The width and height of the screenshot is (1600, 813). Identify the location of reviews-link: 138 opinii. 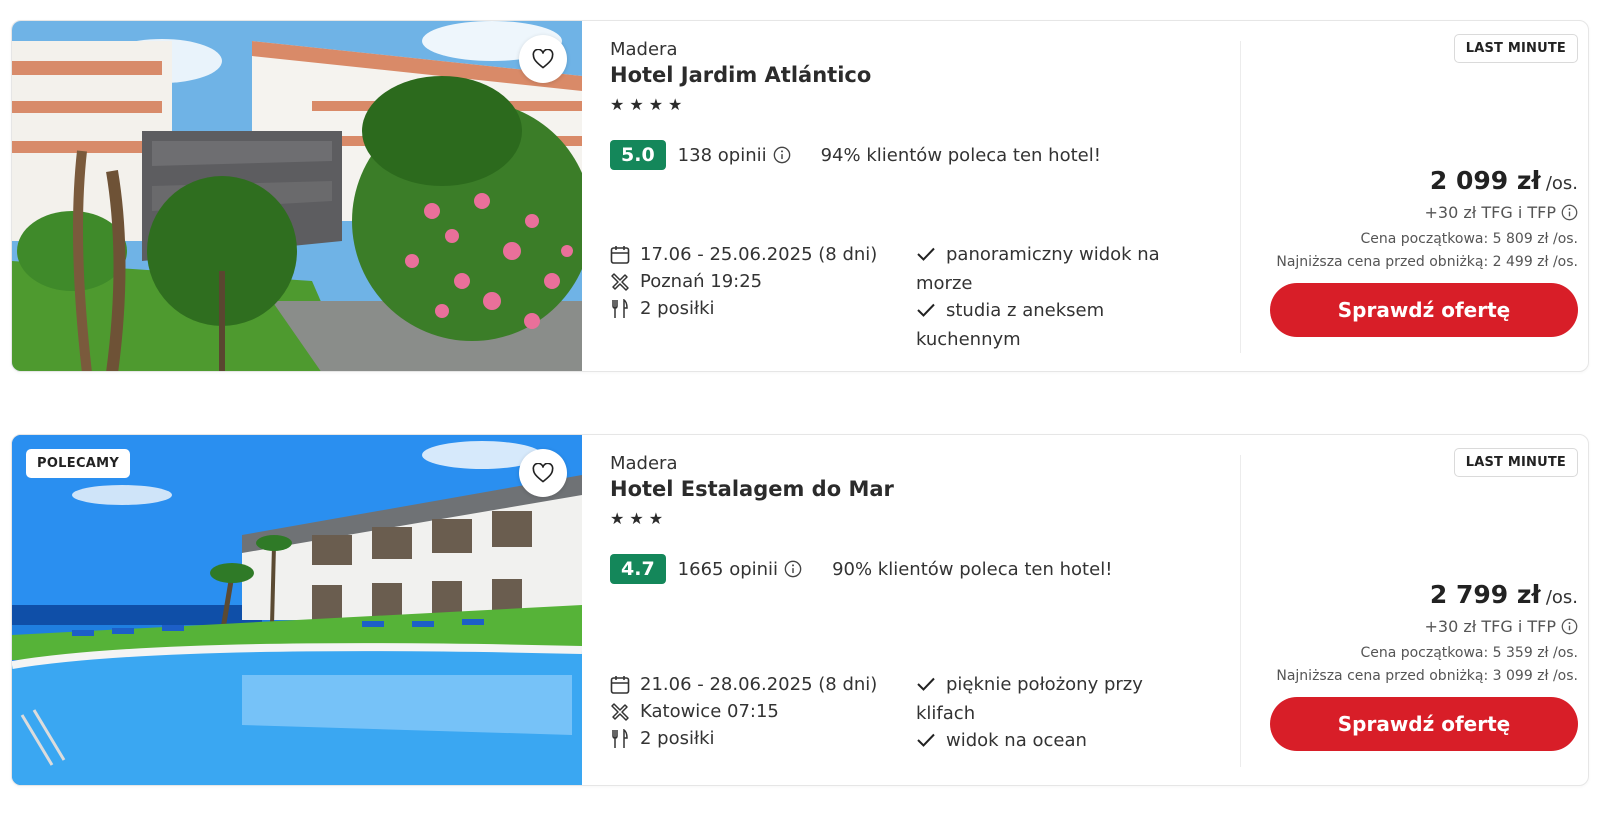
(722, 155).